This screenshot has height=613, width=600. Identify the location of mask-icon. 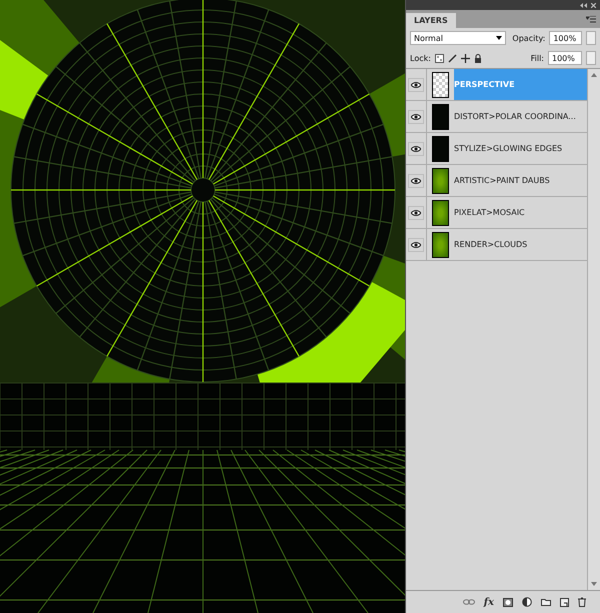
(508, 602).